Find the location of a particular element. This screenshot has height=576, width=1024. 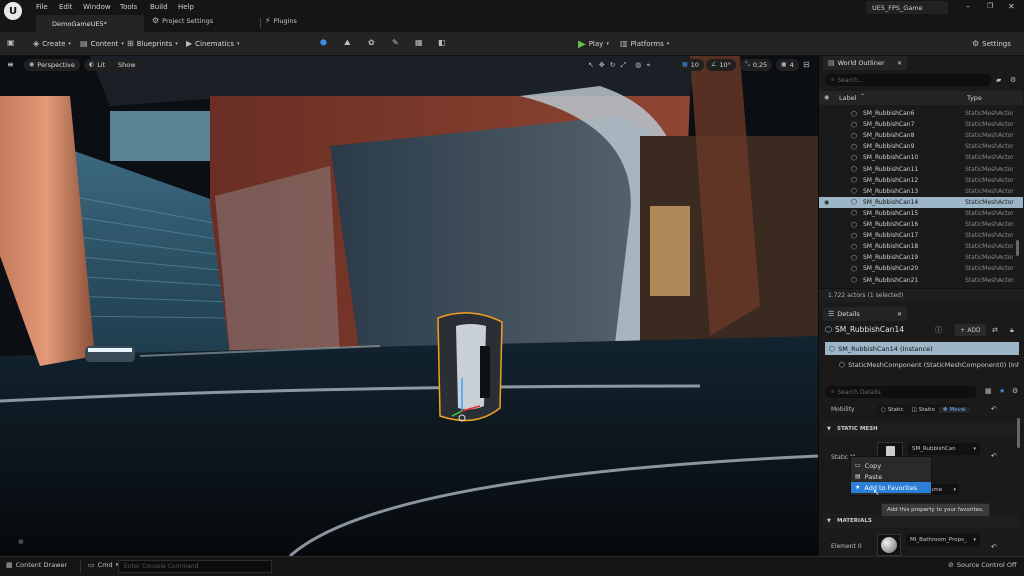

content-drawer-button: ▦ Content Drawer is located at coordinates (36, 565).